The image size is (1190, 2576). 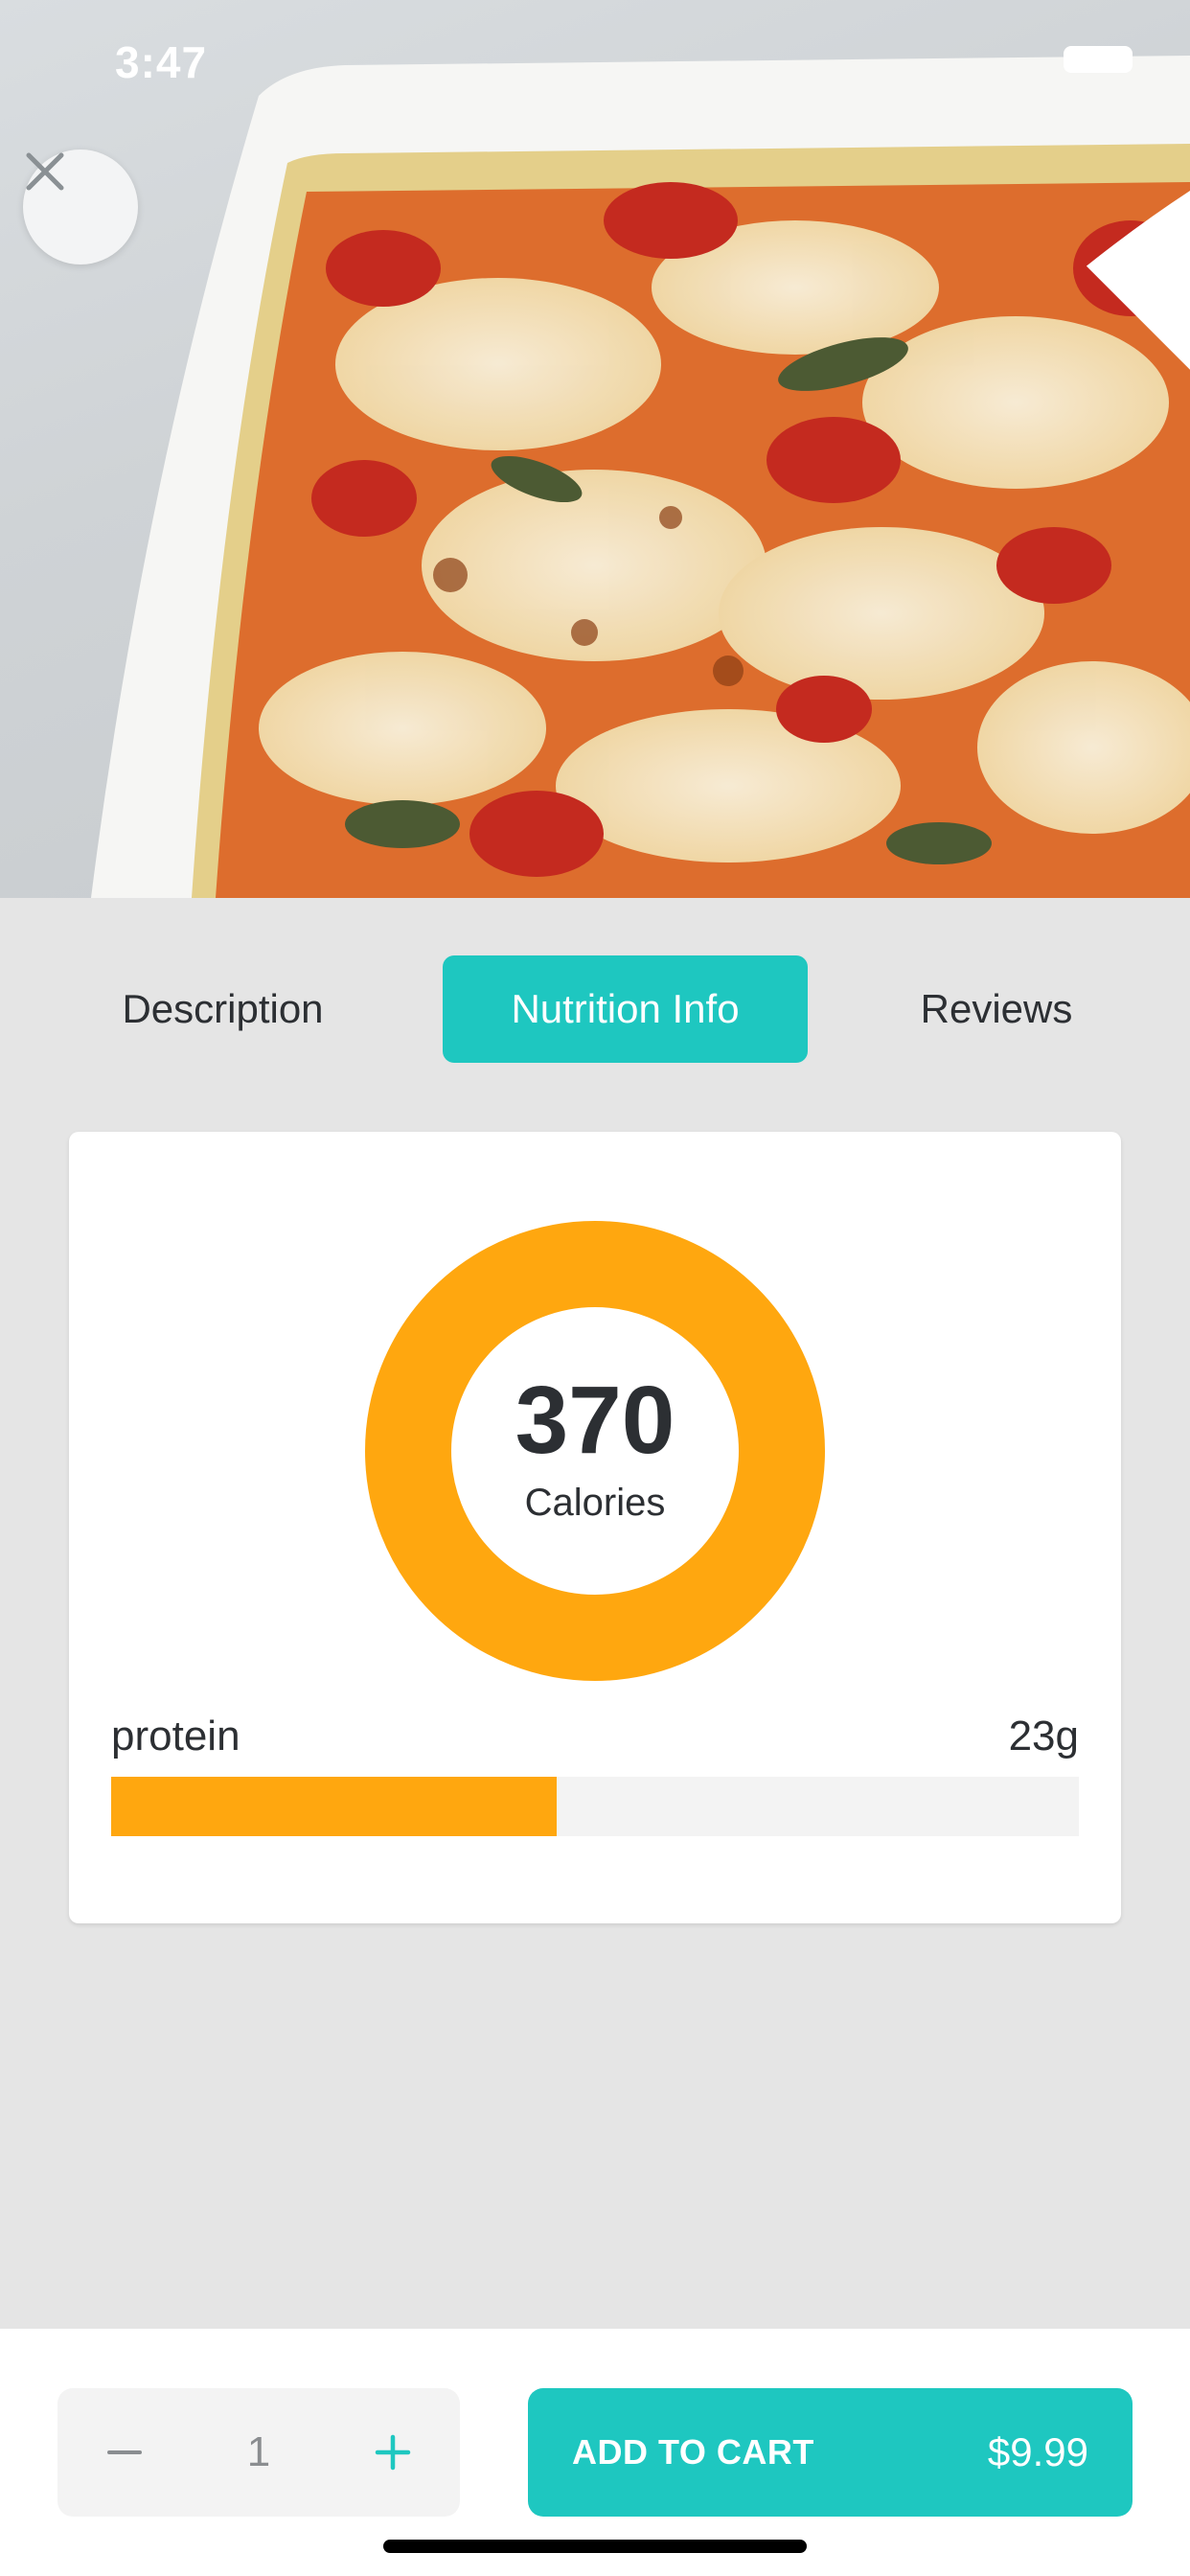 I want to click on price-label: $9.99, so click(x=1038, y=2451).